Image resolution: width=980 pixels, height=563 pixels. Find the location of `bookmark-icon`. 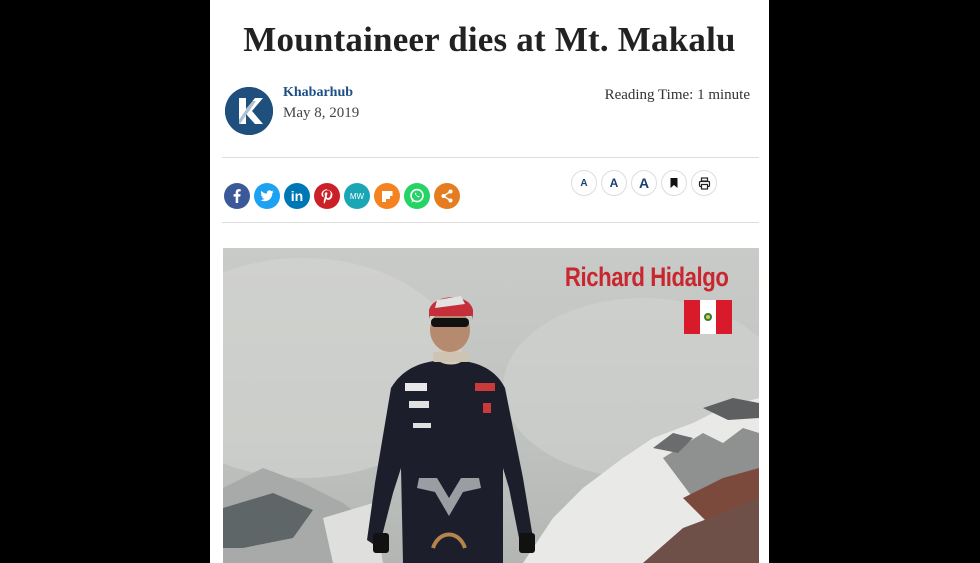

bookmark-icon is located at coordinates (674, 183).